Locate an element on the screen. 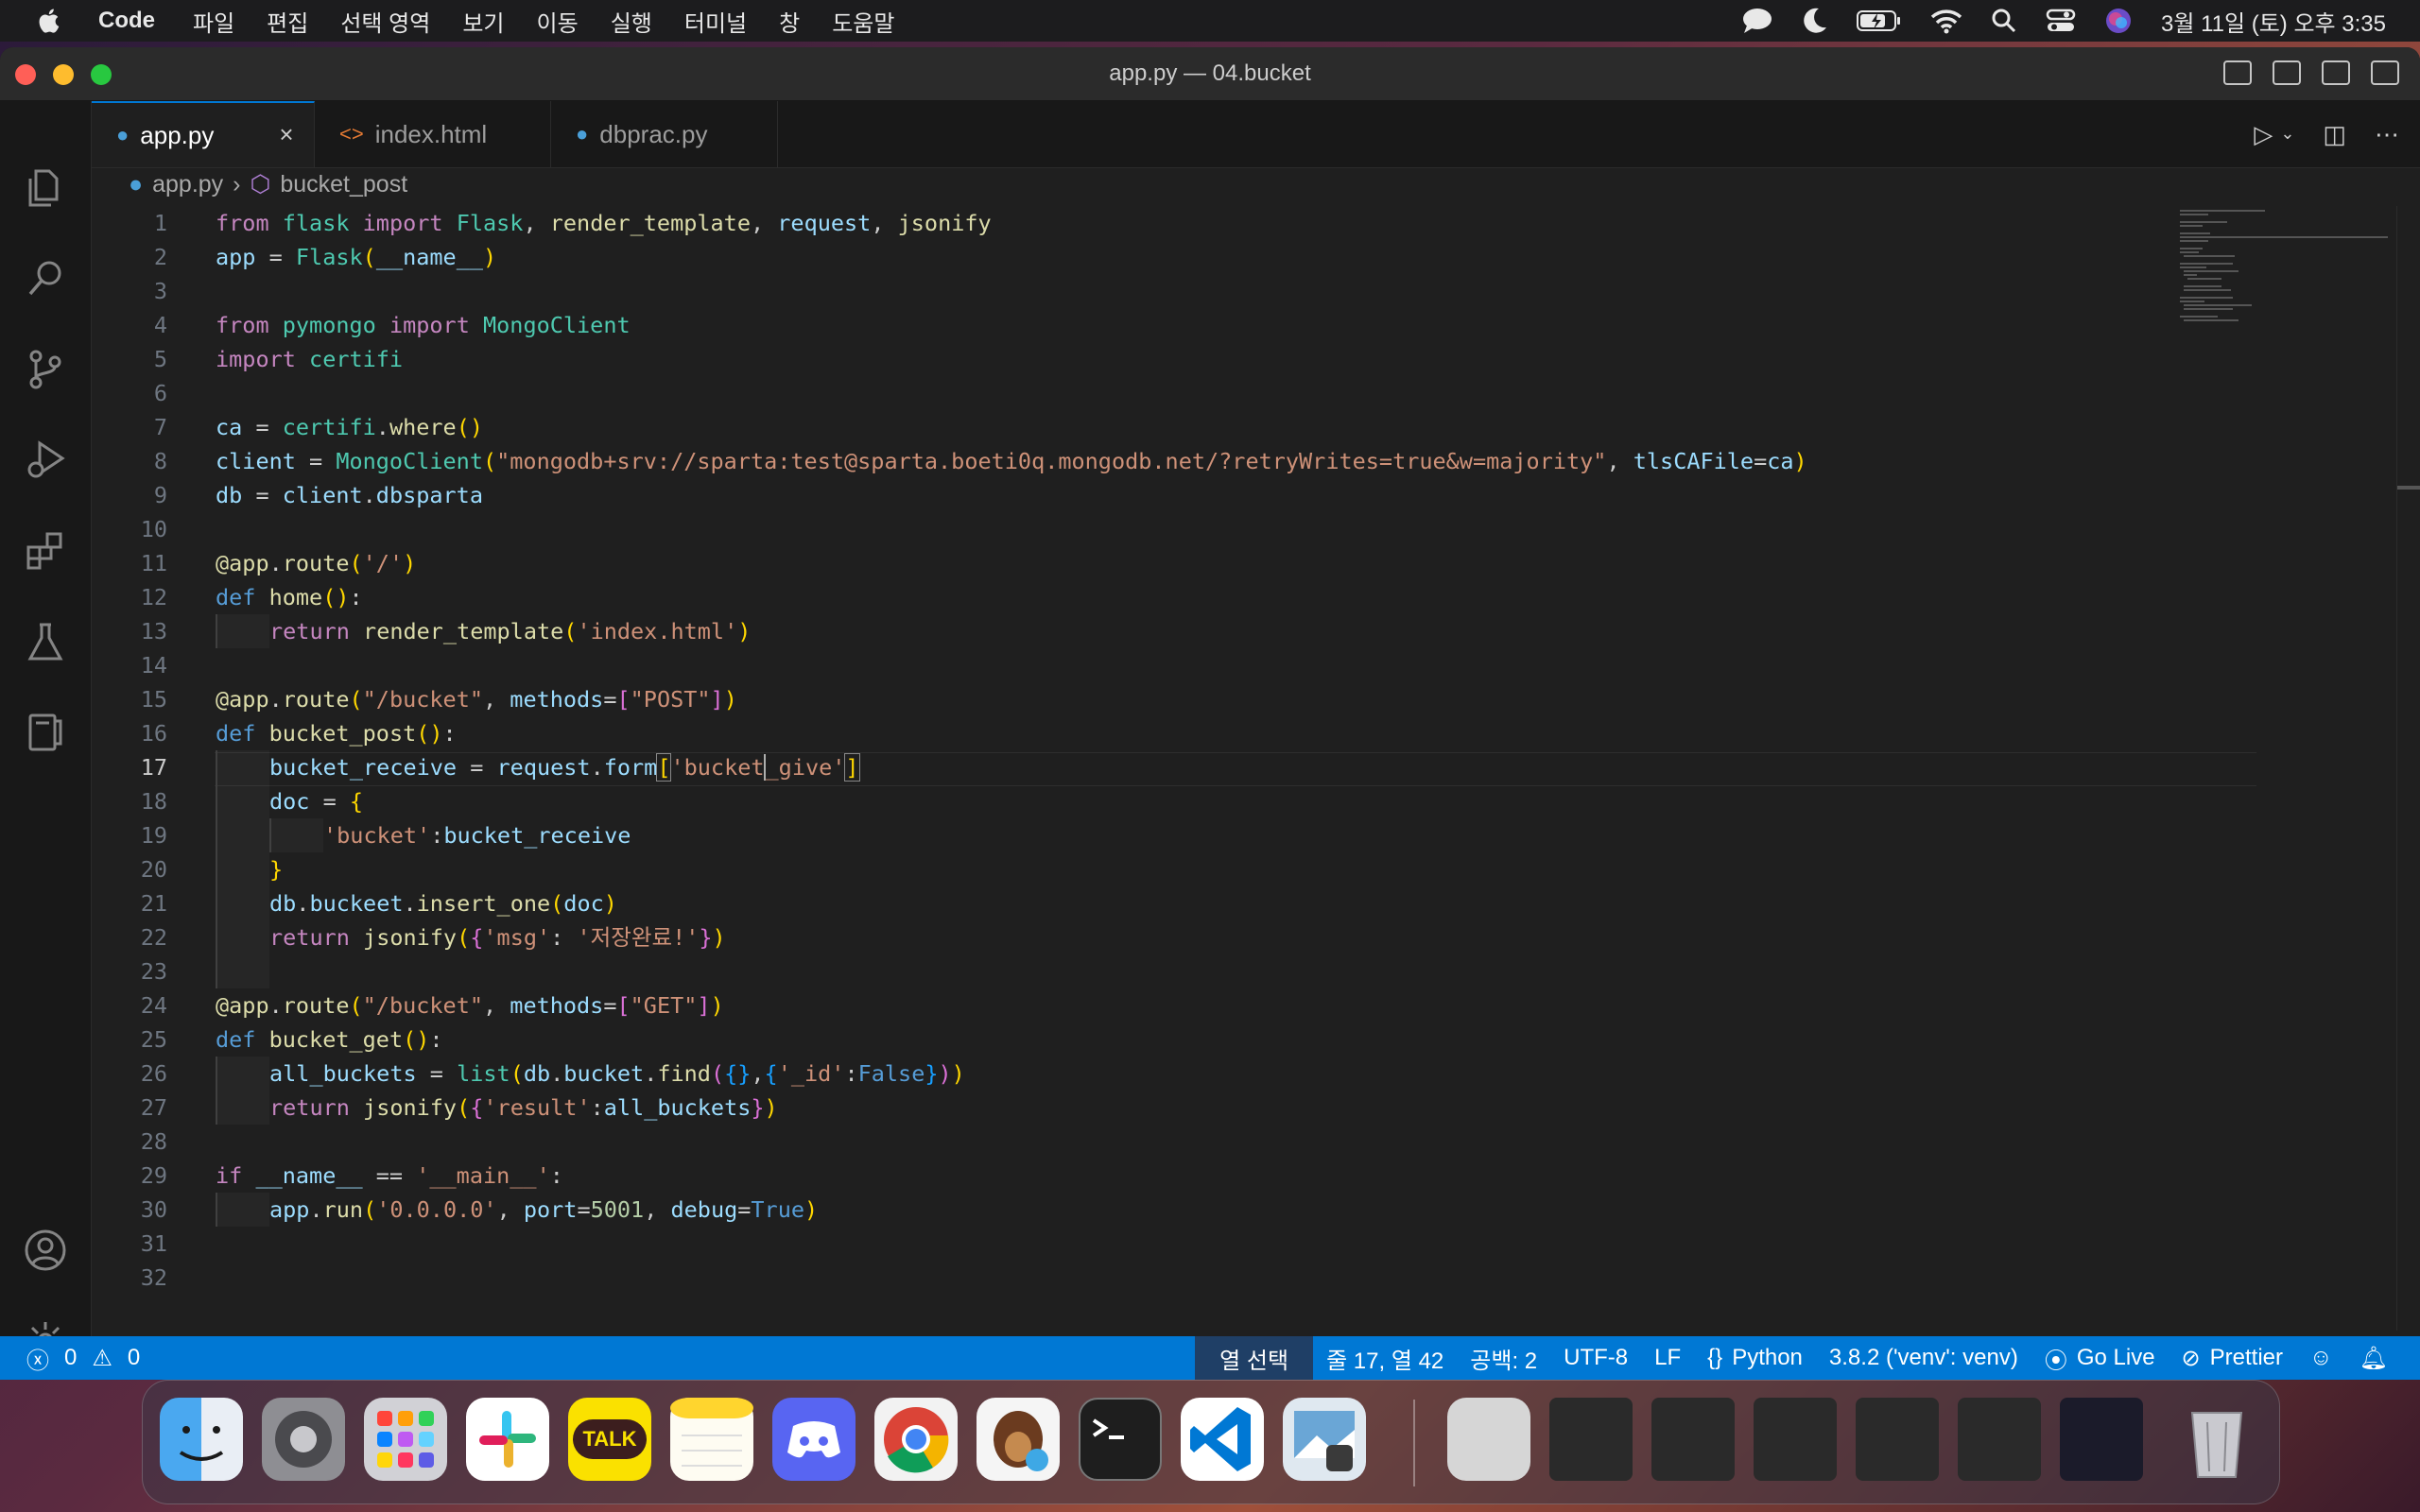 The image size is (2420, 1512). warning-count: 0 is located at coordinates (134, 1357).